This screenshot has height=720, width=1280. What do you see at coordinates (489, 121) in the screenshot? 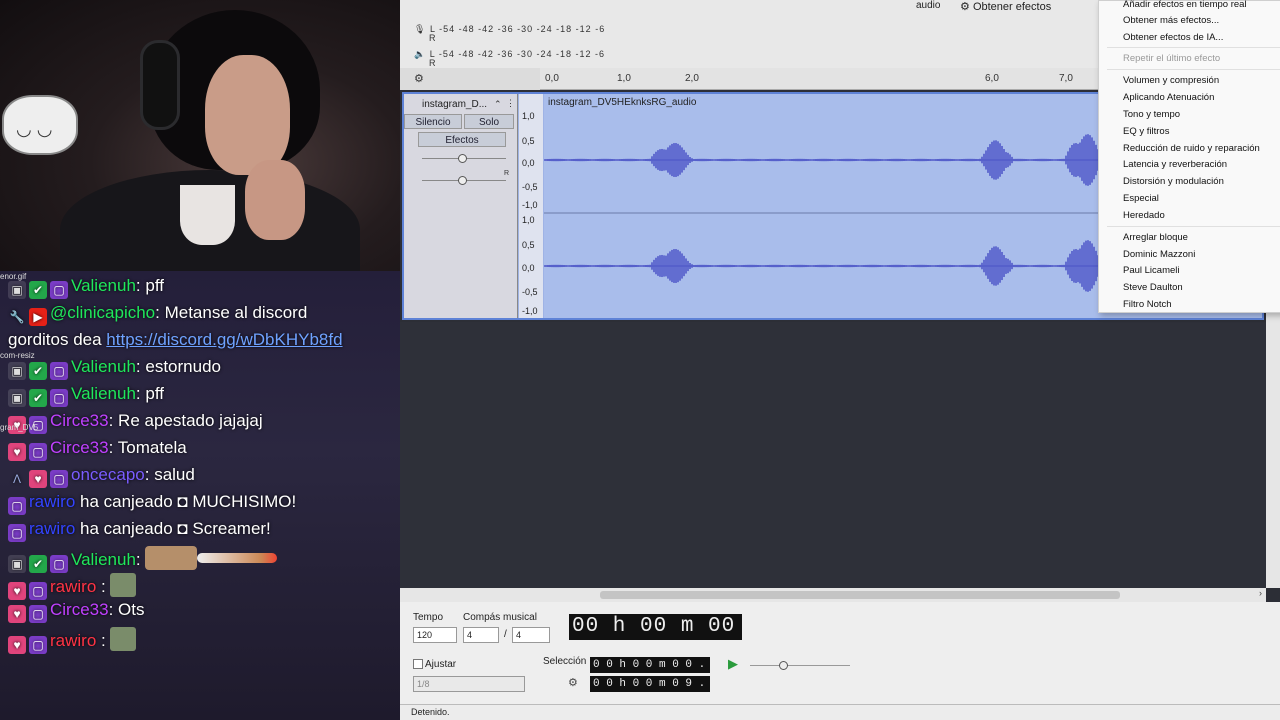
I see `solo-button: Solo` at bounding box center [489, 121].